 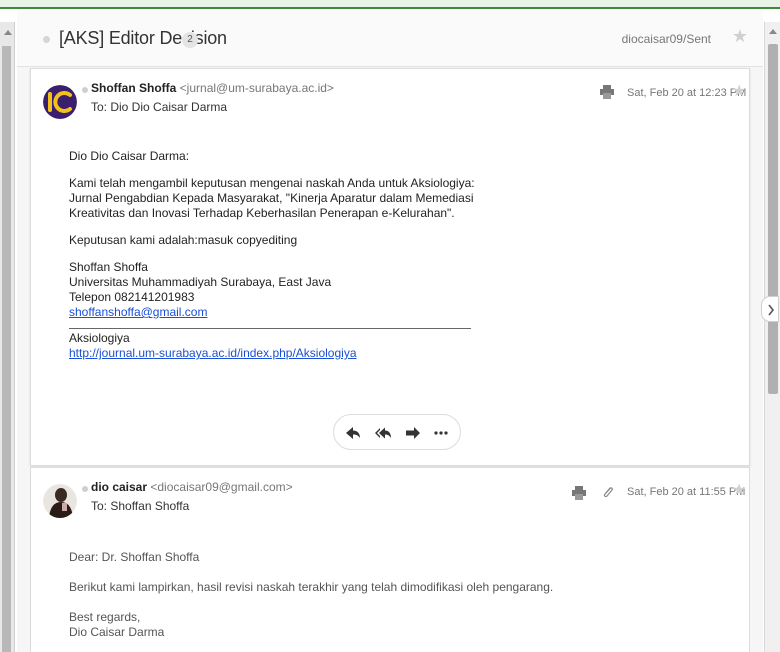 I want to click on reply-all-icon, so click(x=383, y=433).